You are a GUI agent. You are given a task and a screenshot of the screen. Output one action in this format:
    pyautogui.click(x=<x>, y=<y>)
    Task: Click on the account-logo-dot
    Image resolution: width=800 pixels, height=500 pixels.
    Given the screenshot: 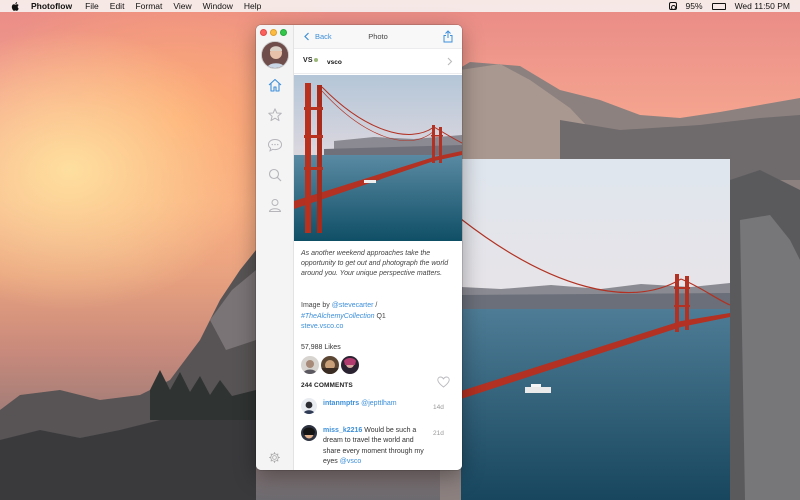 What is the action you would take?
    pyautogui.click(x=315, y=60)
    